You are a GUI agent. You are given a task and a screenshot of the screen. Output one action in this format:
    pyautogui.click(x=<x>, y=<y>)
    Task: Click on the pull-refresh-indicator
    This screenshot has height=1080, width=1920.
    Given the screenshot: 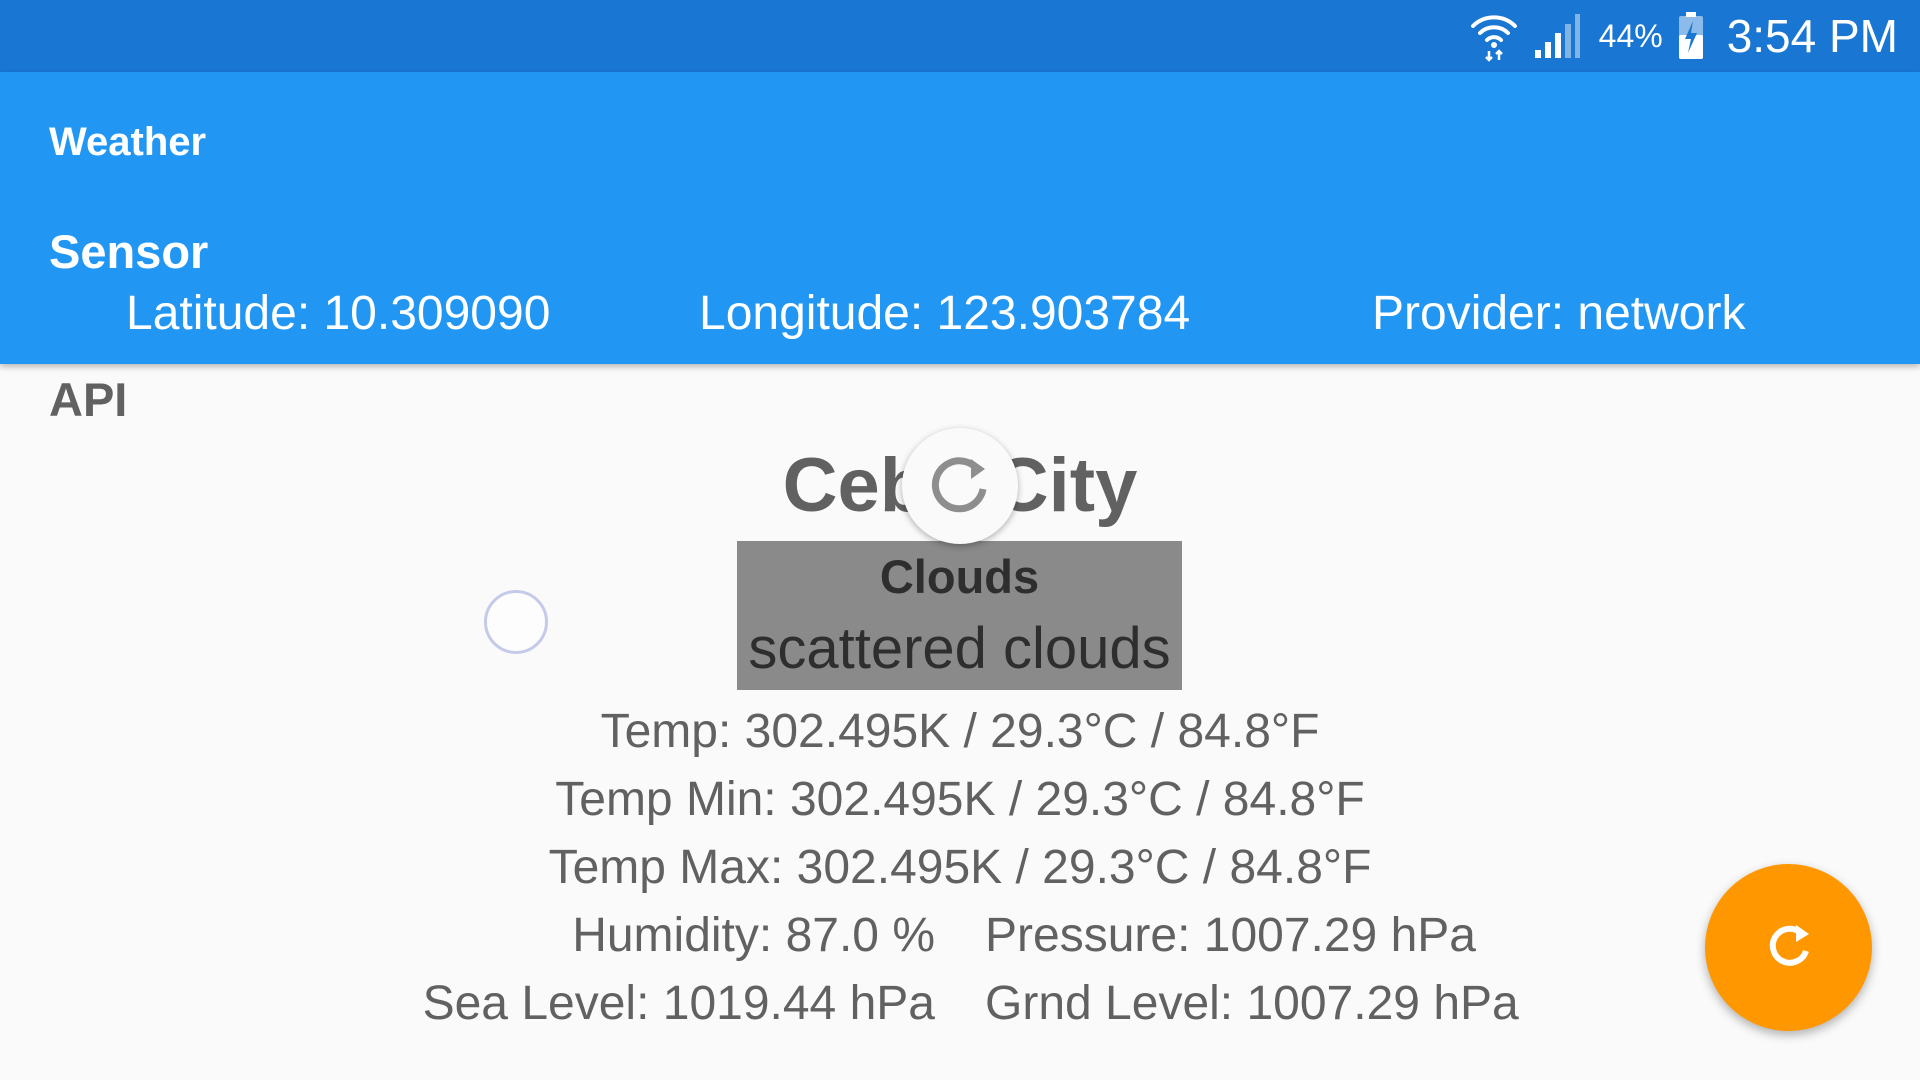 What is the action you would take?
    pyautogui.click(x=960, y=486)
    